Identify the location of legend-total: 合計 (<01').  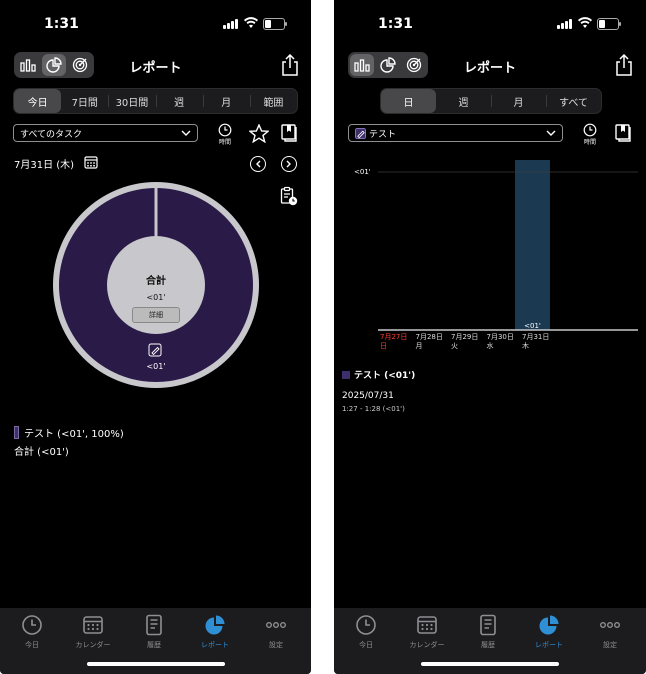
(41, 452).